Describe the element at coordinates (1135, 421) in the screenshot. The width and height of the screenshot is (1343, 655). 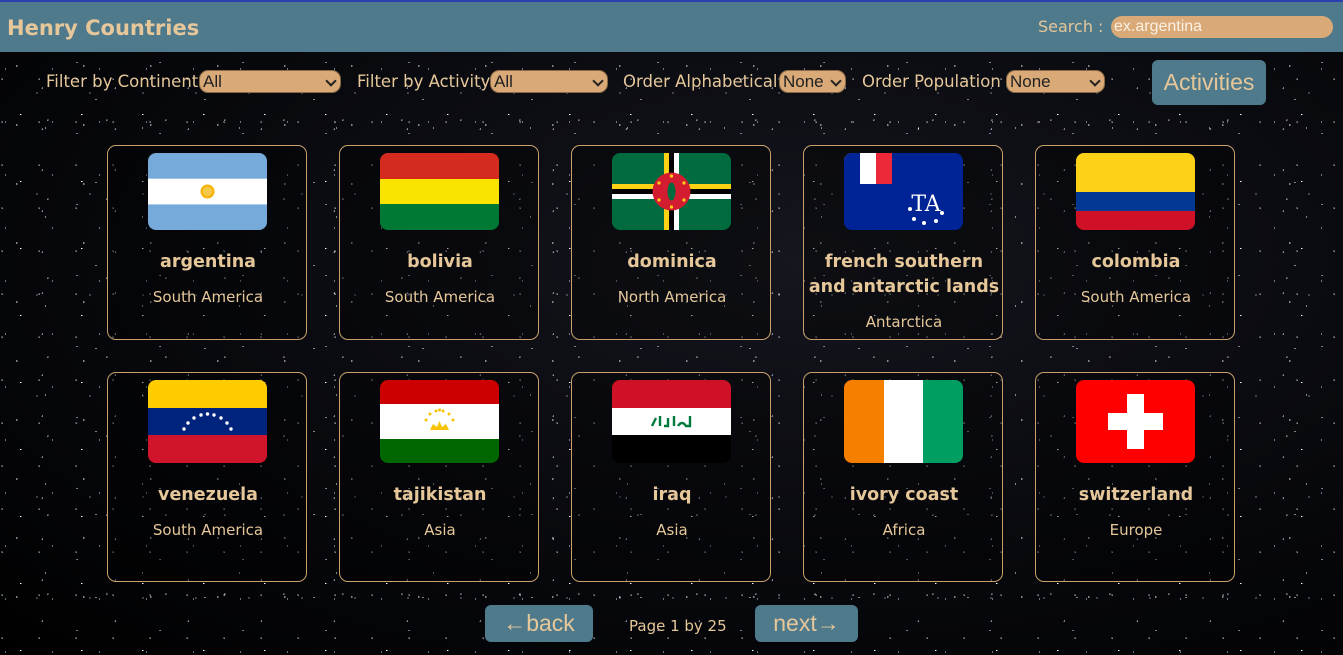
I see `switzerland-flag-icon` at that location.